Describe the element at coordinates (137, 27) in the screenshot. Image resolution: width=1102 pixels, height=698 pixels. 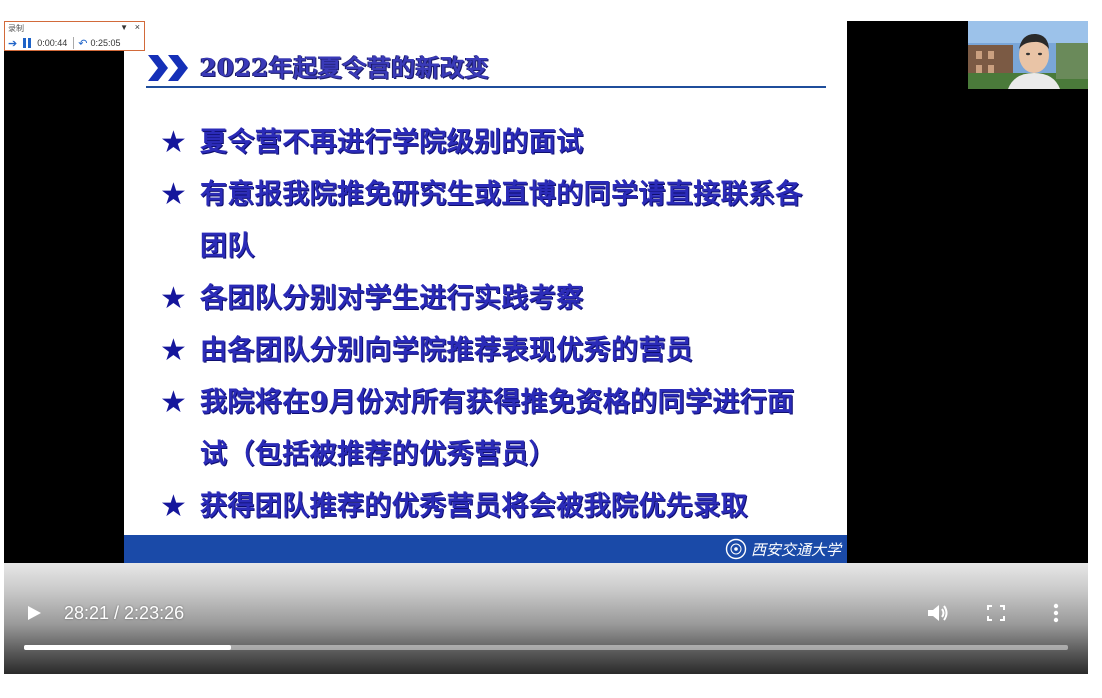
I see `close-icon: ×` at that location.